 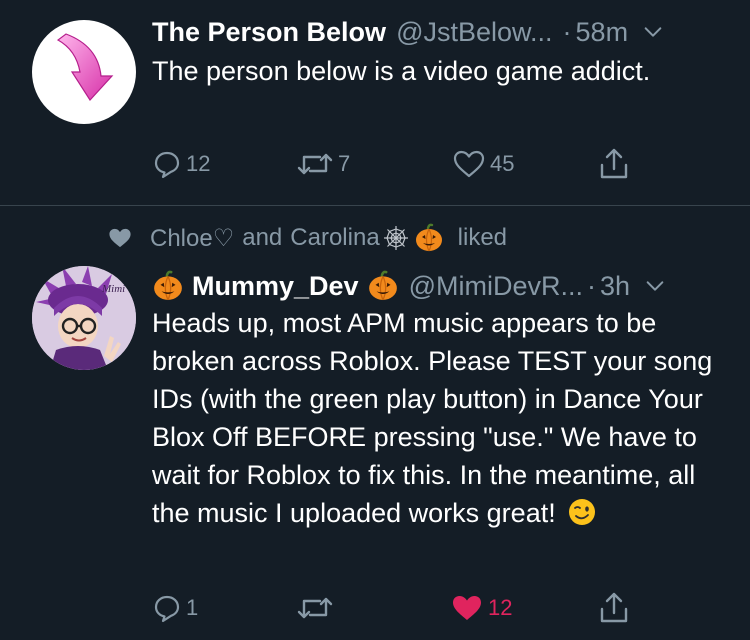 What do you see at coordinates (192, 238) in the screenshot?
I see `liker-name: Chloe♡` at bounding box center [192, 238].